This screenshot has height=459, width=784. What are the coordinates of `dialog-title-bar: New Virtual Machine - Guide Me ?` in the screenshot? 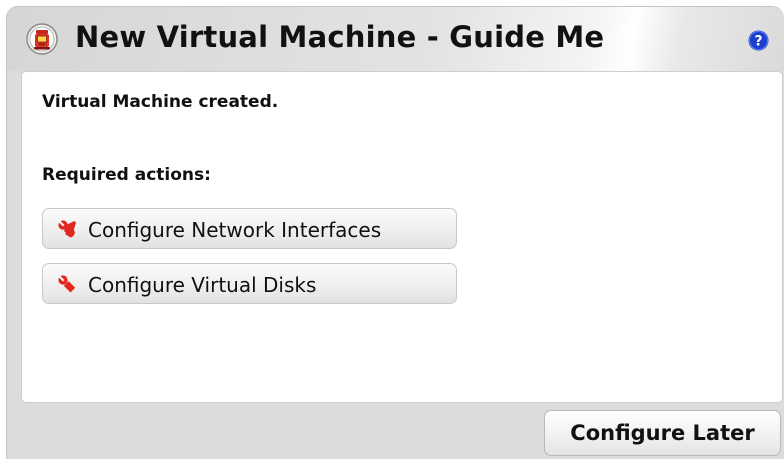 It's located at (395, 39).